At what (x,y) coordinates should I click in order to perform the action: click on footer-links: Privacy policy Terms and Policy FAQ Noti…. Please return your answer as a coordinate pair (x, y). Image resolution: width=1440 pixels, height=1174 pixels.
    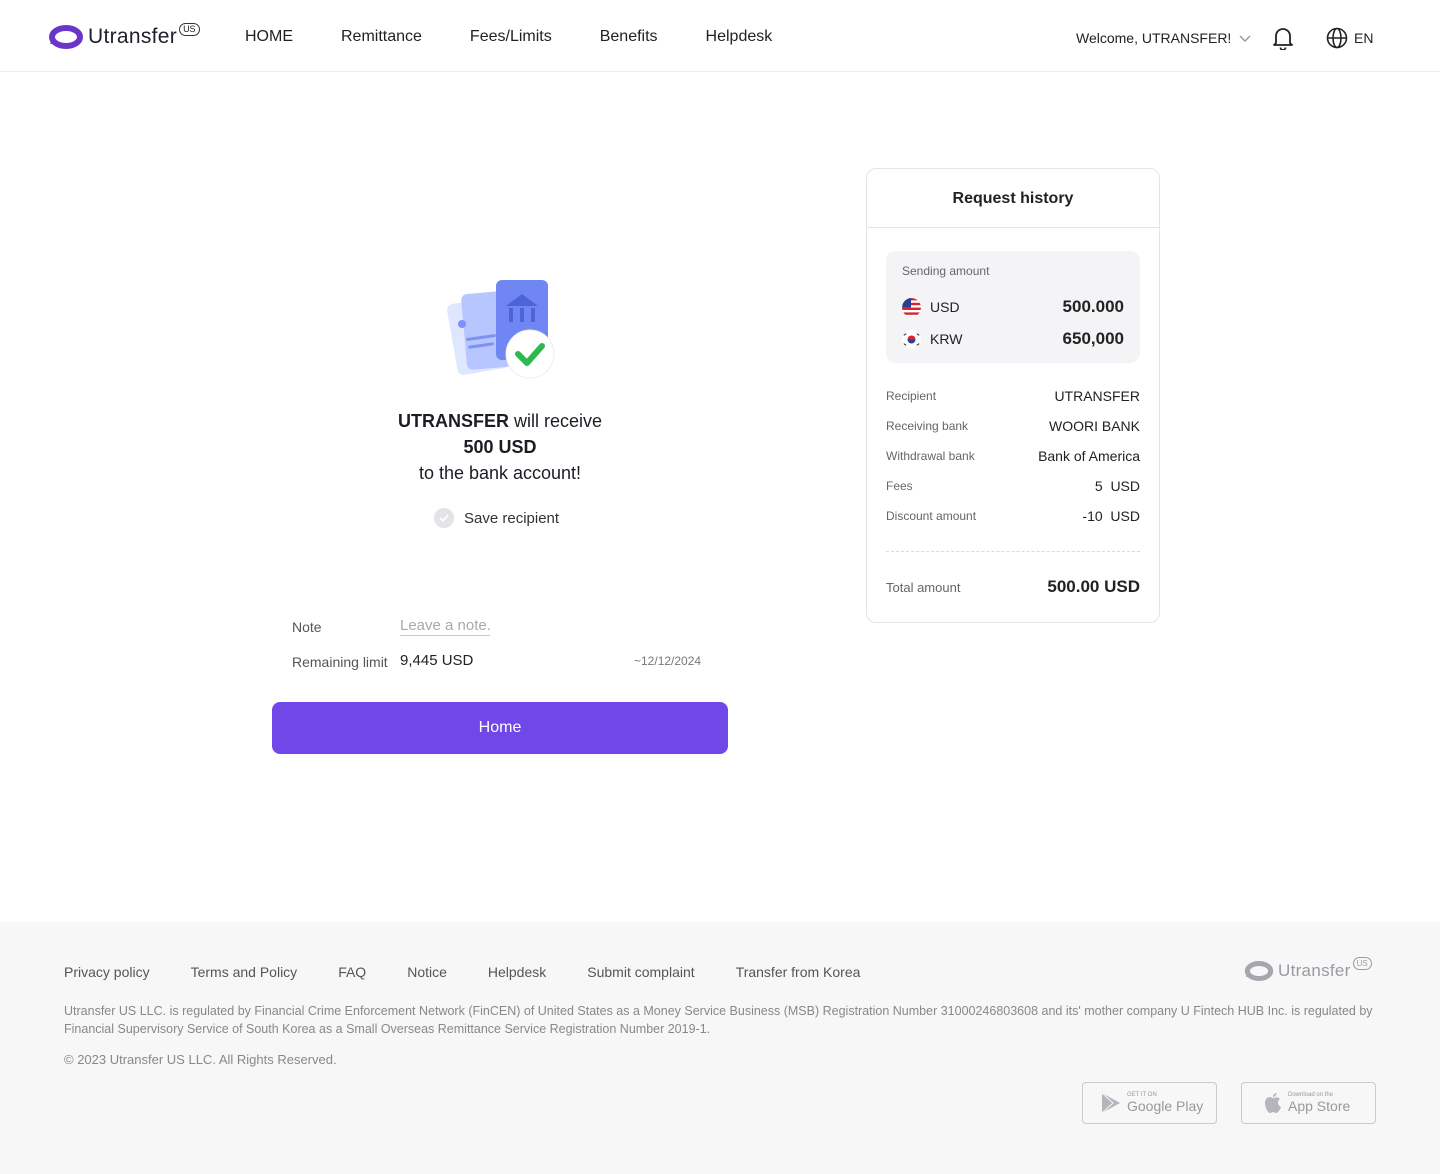
    Looking at the image, I should click on (482, 972).